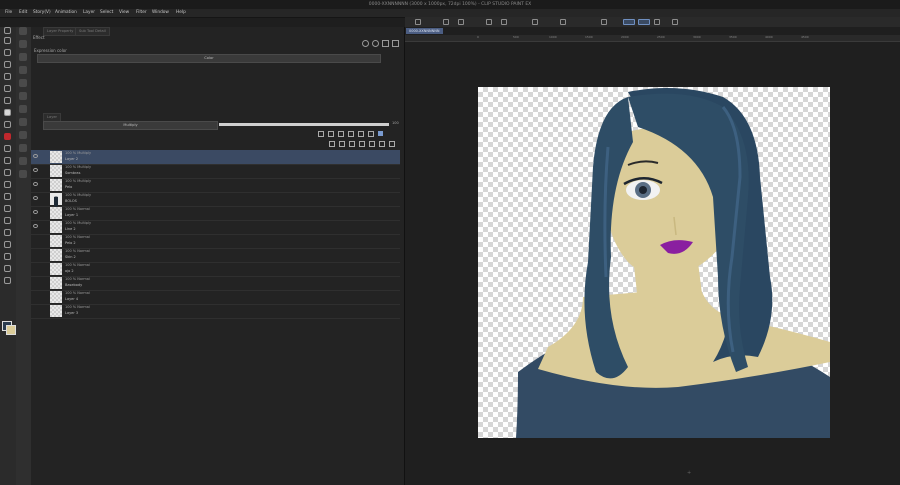  I want to click on eyedropper-icon, so click(7, 100).